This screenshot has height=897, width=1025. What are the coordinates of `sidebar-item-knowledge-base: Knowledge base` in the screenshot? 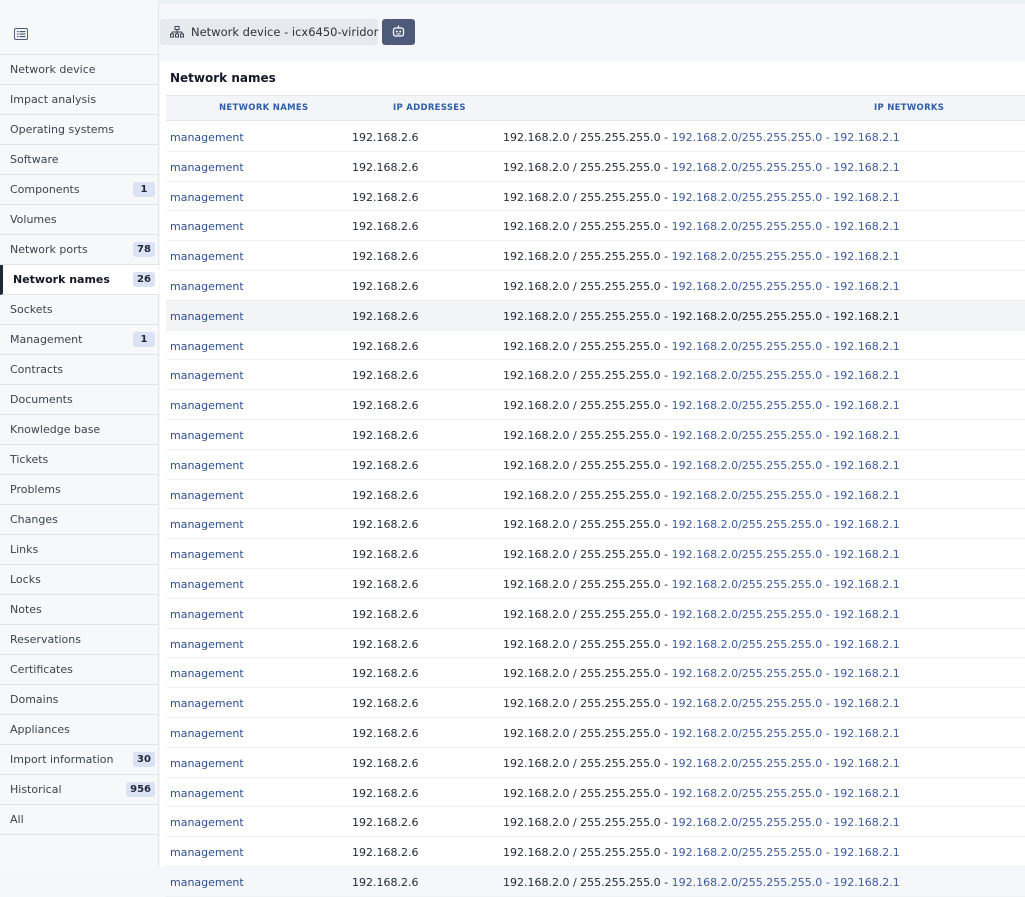 It's located at (79, 430).